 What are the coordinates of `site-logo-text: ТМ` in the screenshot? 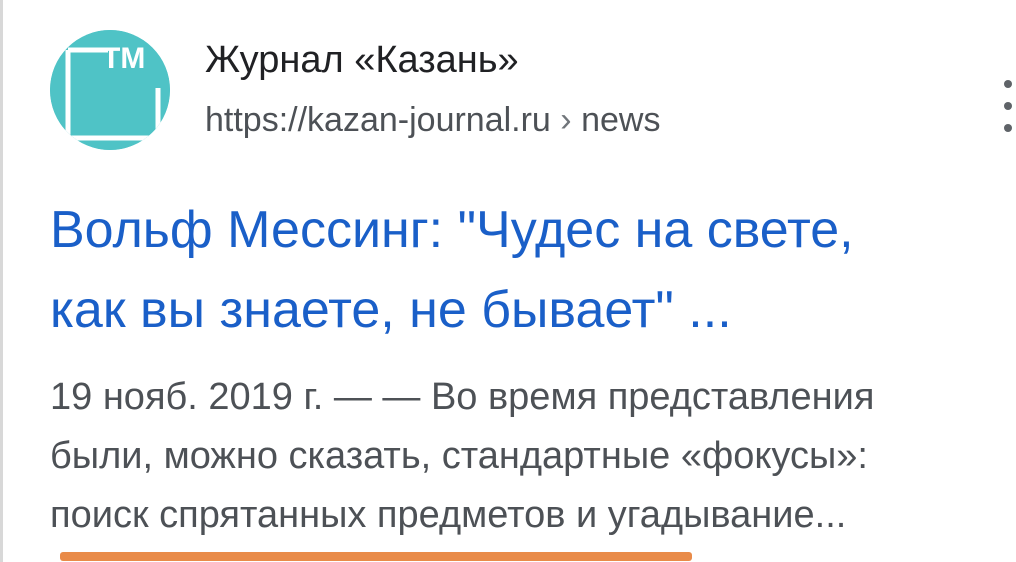 It's located at (123, 58).